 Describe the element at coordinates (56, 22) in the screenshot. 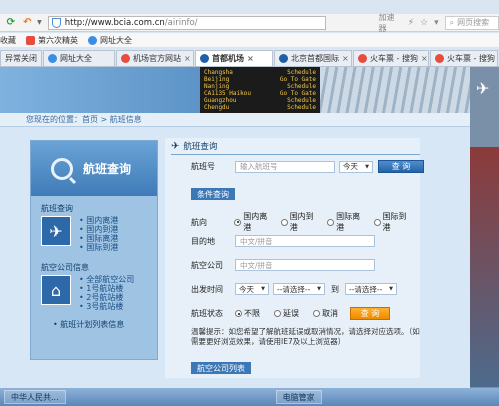

I see `shield-icon` at that location.